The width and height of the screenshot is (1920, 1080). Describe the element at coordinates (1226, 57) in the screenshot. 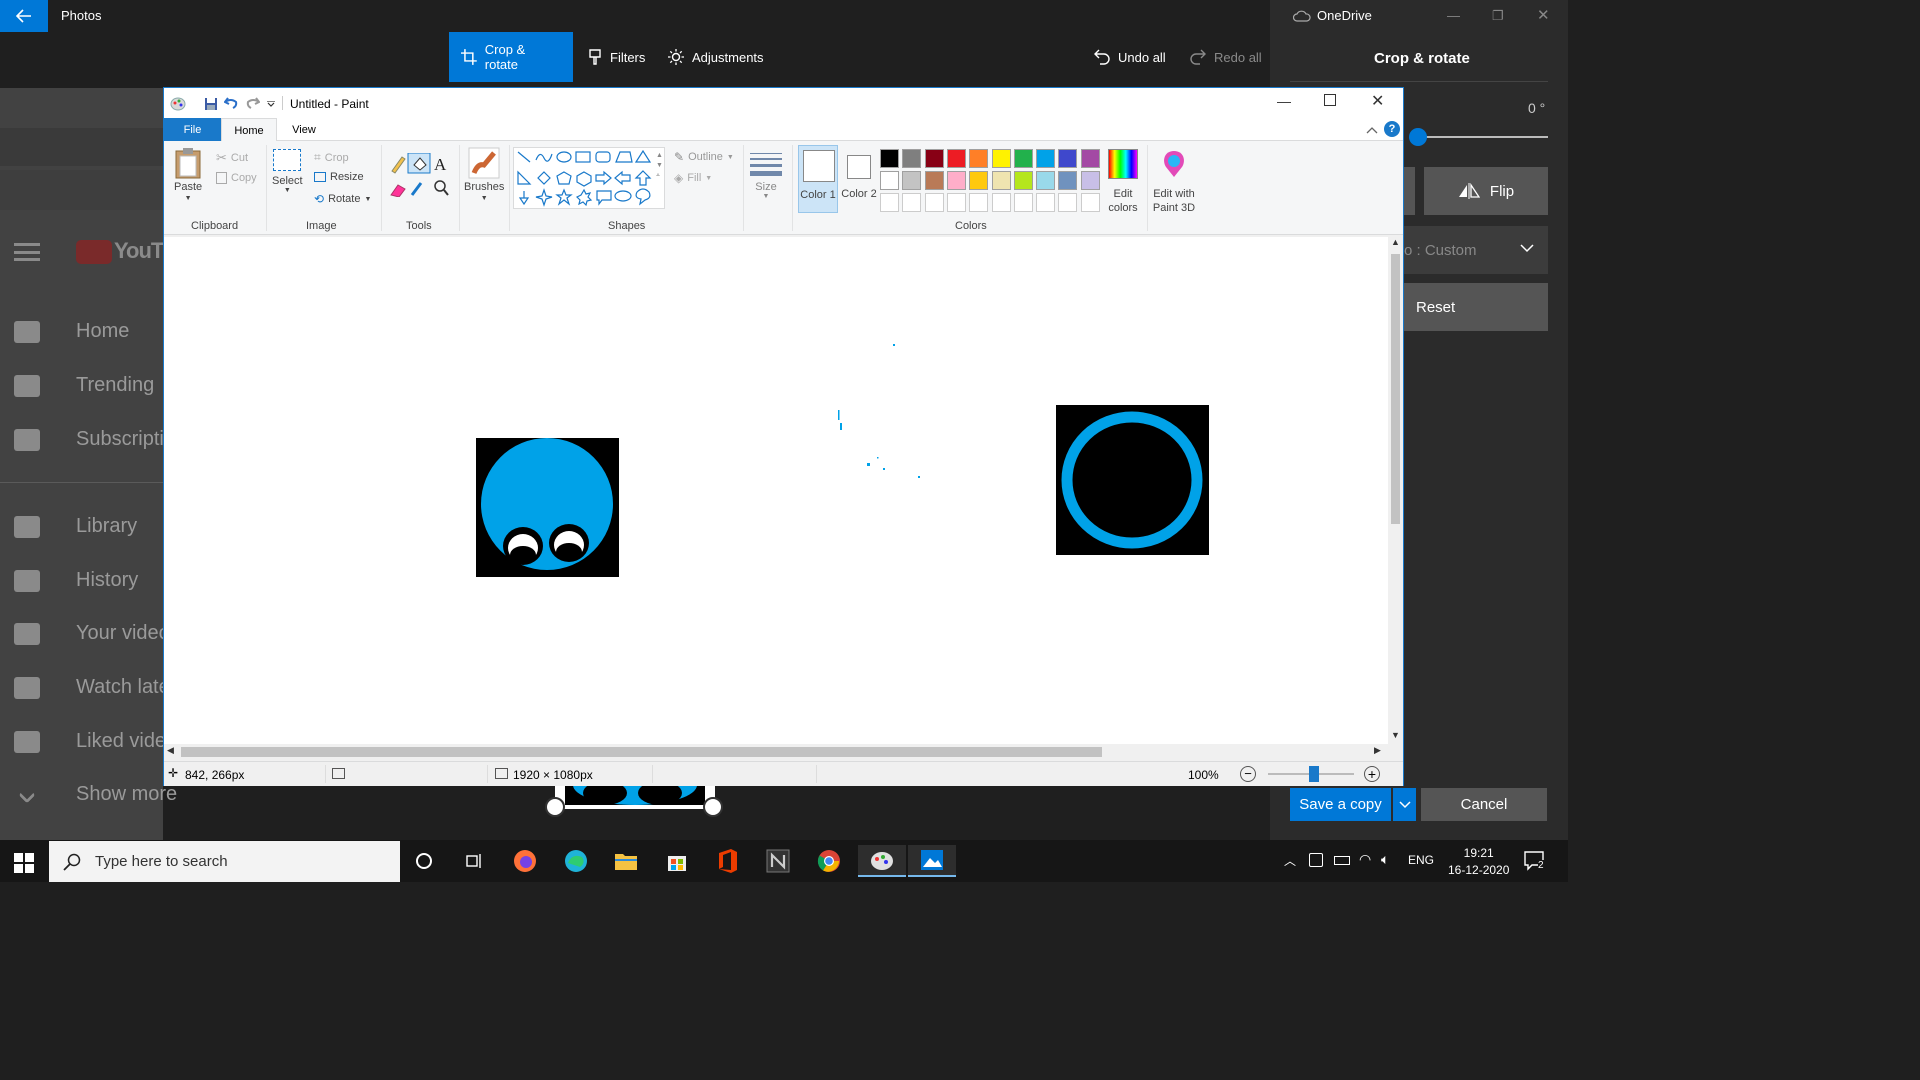

I see `redo-all-button: Redo all` at that location.